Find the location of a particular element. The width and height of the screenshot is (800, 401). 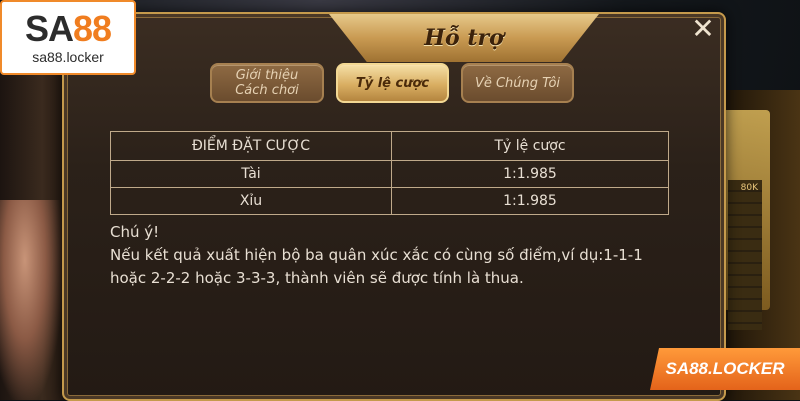

tab-about-us-label: Về Chúng Tôi is located at coordinates (517, 83).